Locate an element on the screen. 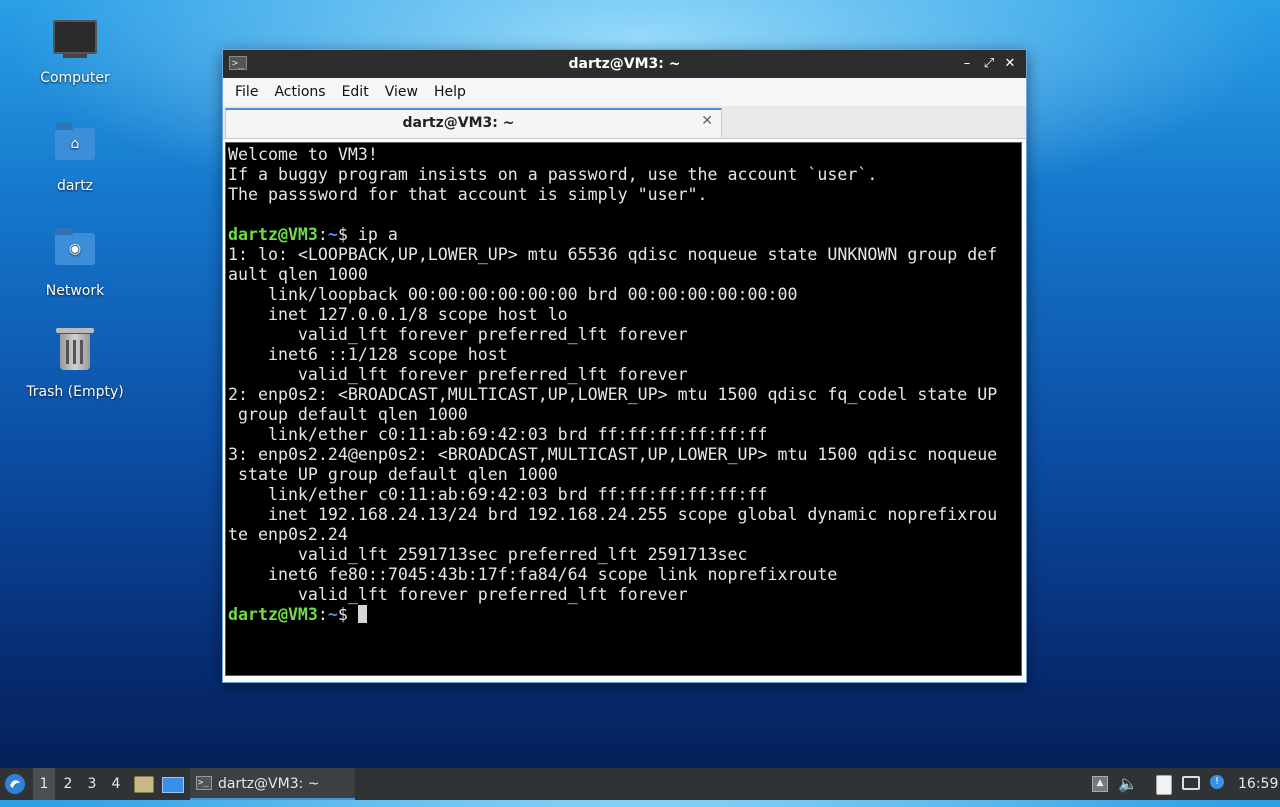 The width and height of the screenshot is (1280, 807). menu-edit: Edit is located at coordinates (355, 92).